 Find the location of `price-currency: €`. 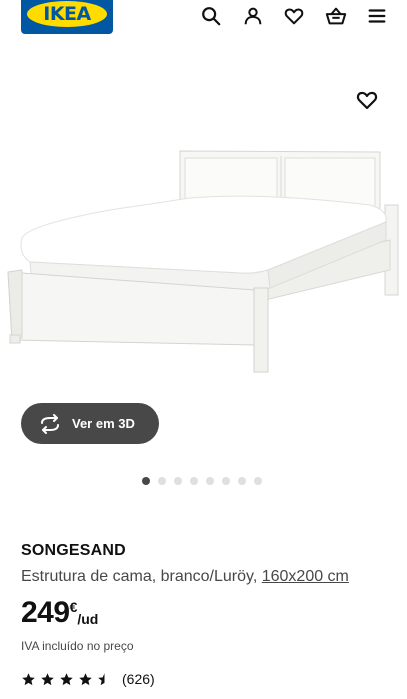

price-currency: € is located at coordinates (73, 607).